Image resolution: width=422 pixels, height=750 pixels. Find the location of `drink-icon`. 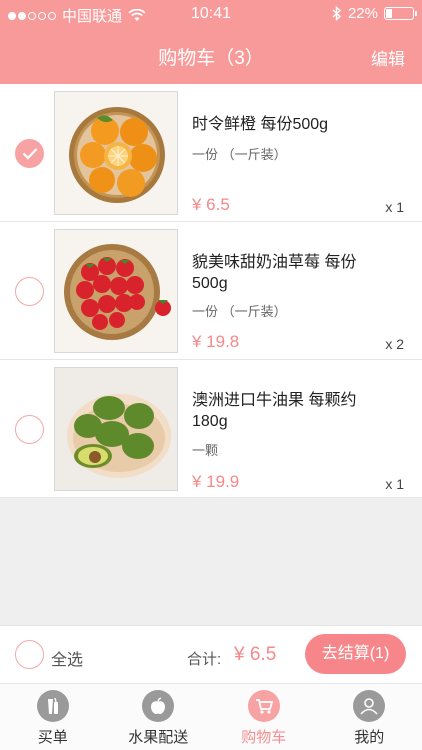

drink-icon is located at coordinates (52, 706).